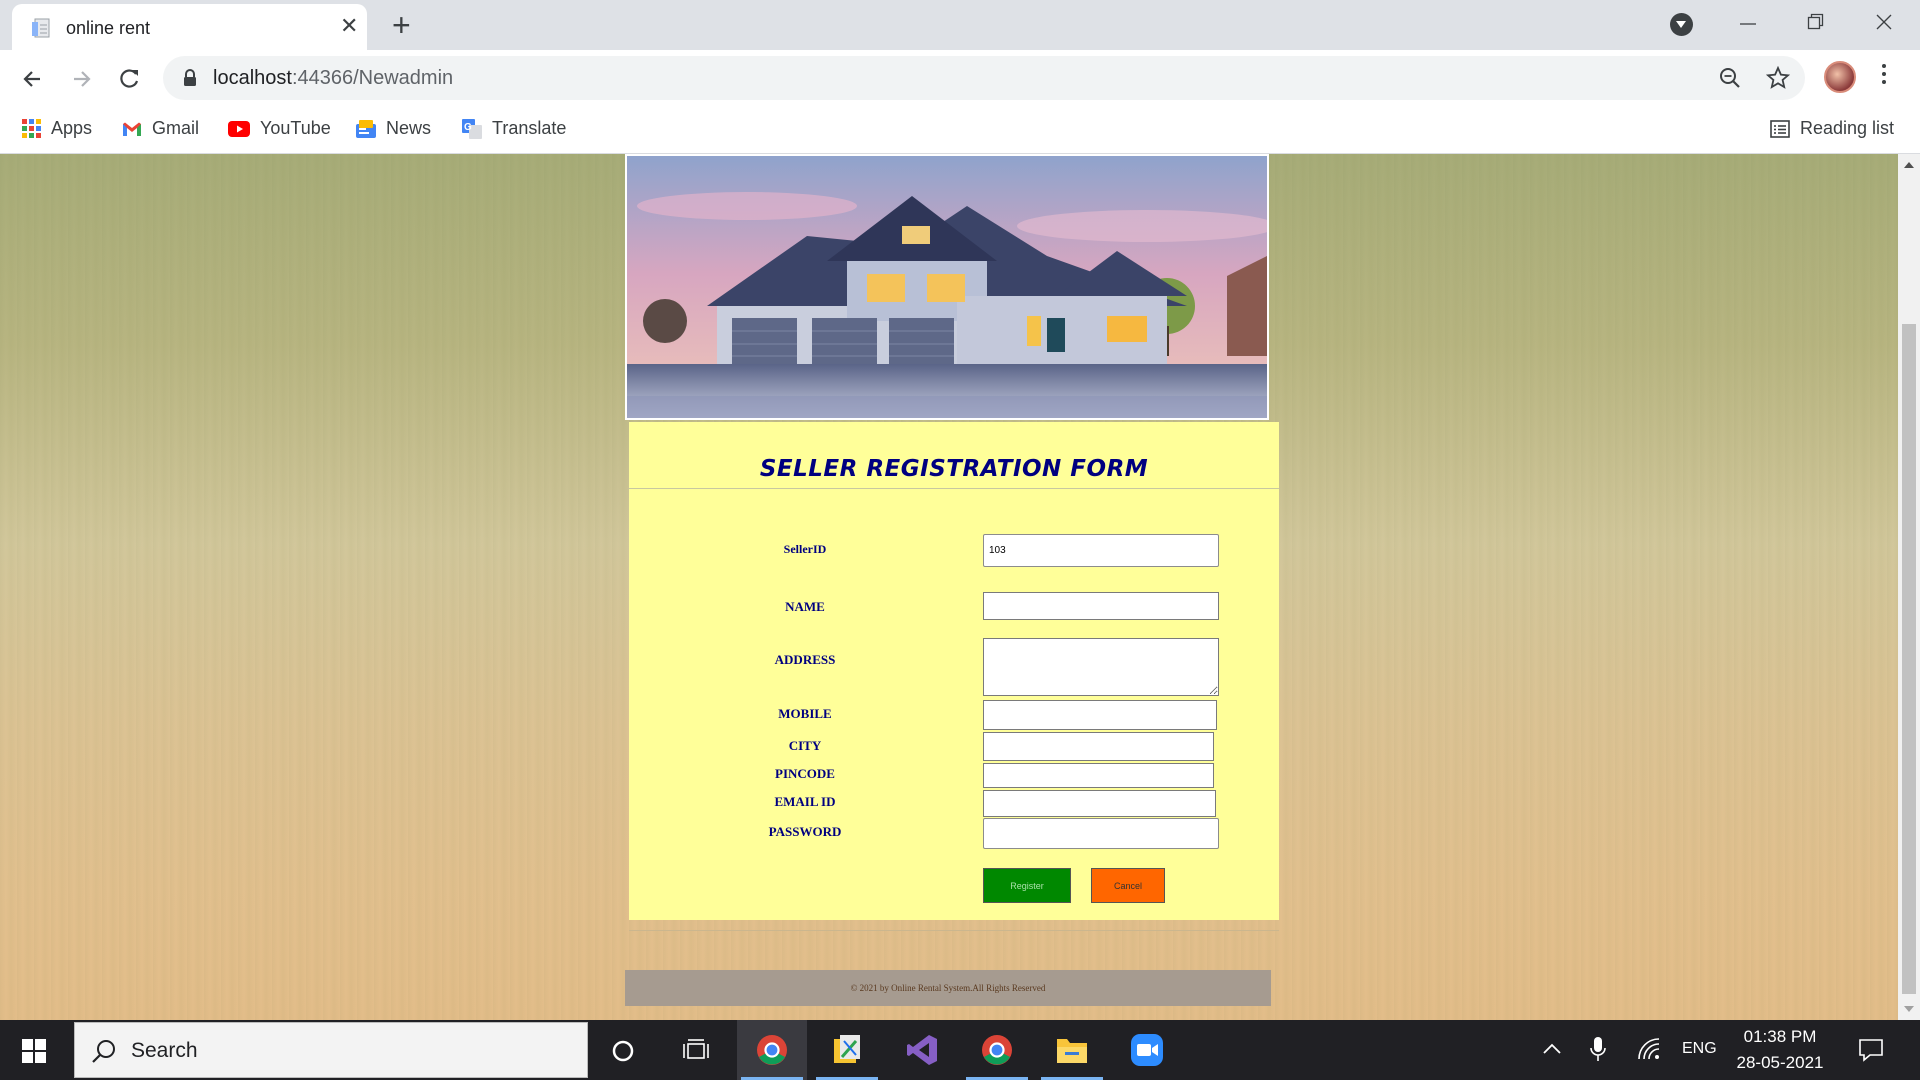 The height and width of the screenshot is (1080, 1920). Describe the element at coordinates (132, 129) in the screenshot. I see `gmail-icon` at that location.